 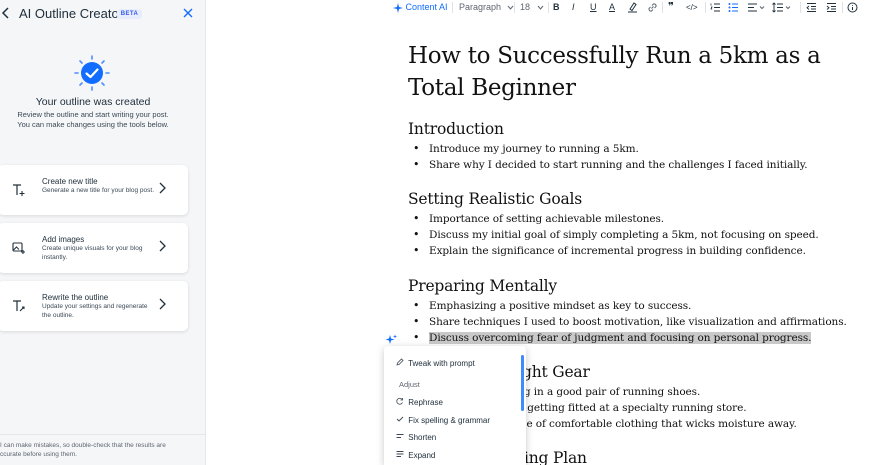 I want to click on menu-item-label: Fix spelling & grammar, so click(x=449, y=420).